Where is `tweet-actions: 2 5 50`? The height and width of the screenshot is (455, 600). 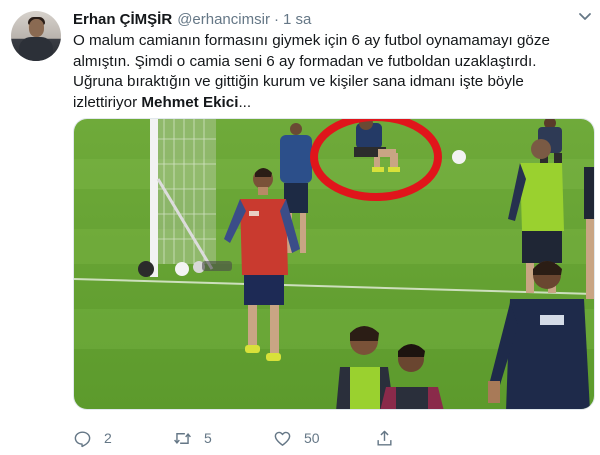
tweet-actions: 2 5 50 is located at coordinates (308, 438).